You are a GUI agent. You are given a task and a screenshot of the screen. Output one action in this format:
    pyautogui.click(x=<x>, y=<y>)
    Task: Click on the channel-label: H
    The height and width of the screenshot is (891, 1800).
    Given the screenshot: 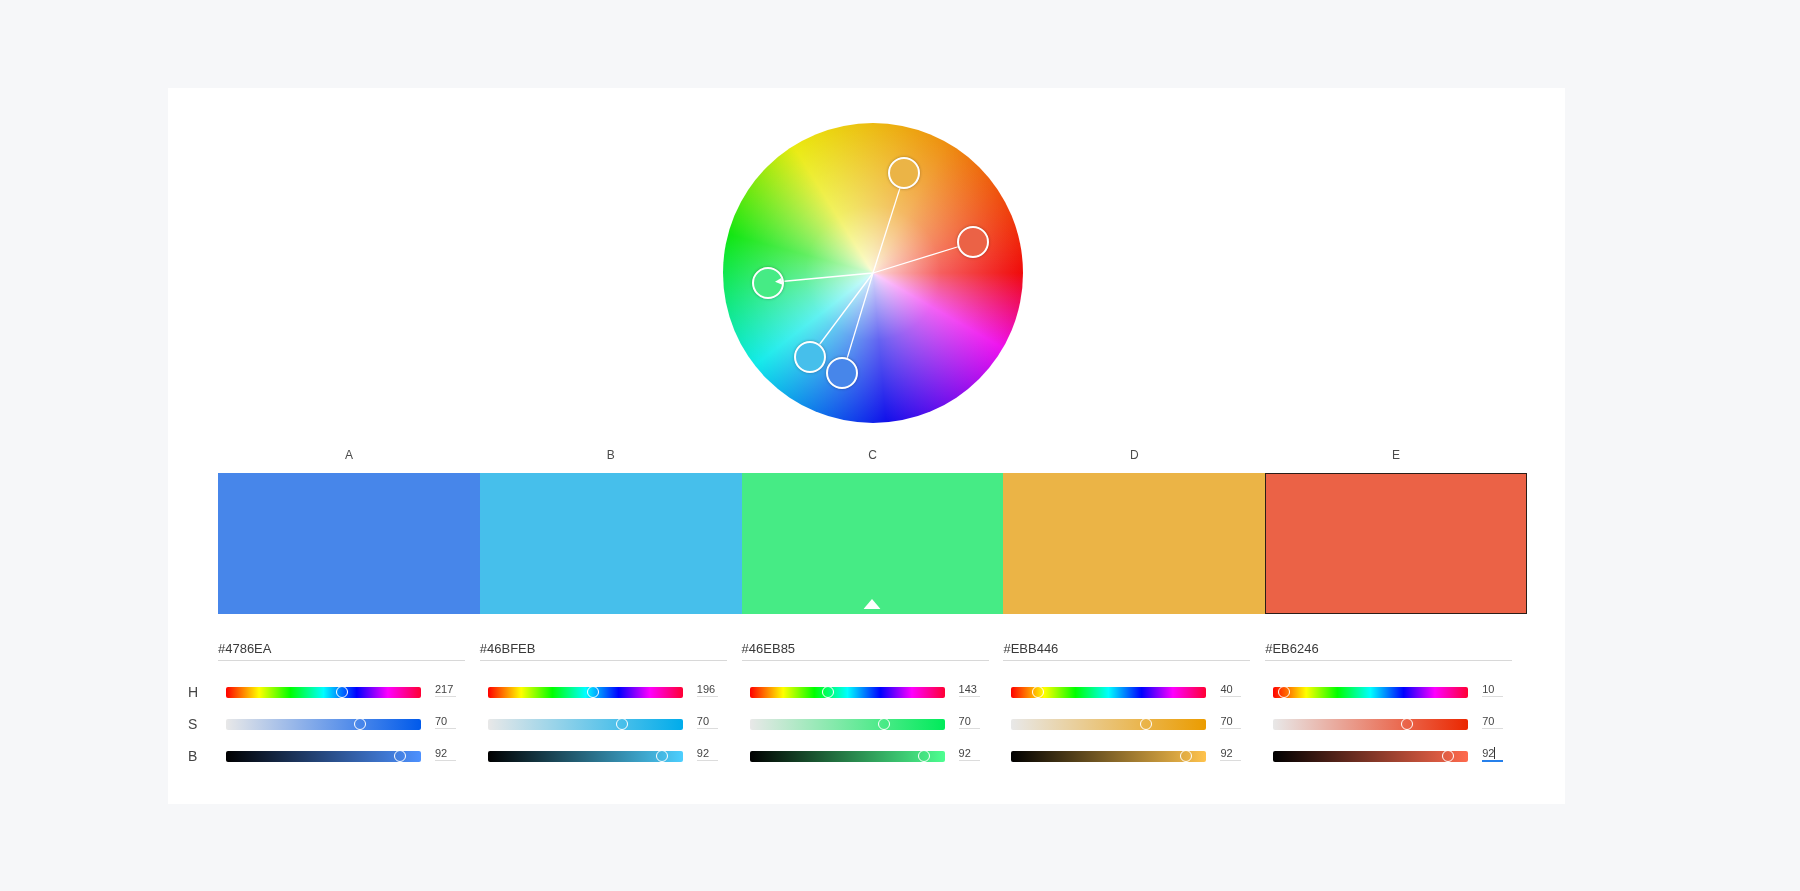 What is the action you would take?
    pyautogui.click(x=193, y=692)
    